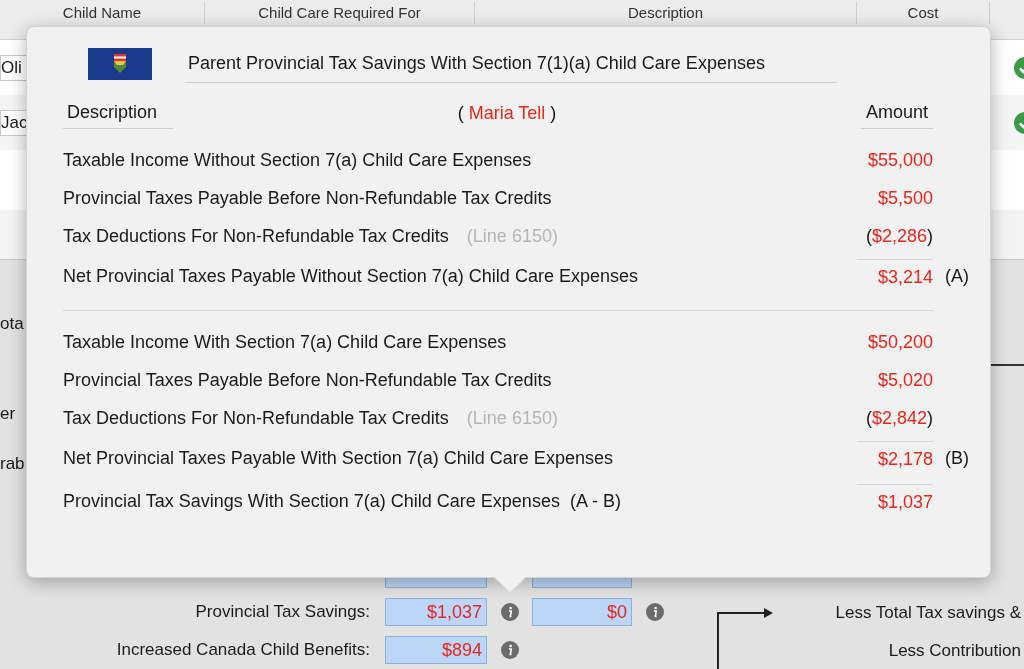 The width and height of the screenshot is (1024, 669). What do you see at coordinates (297, 160) in the screenshot?
I see `row-label: Taxable Income Without Section 7(a) Child Care Expenses` at bounding box center [297, 160].